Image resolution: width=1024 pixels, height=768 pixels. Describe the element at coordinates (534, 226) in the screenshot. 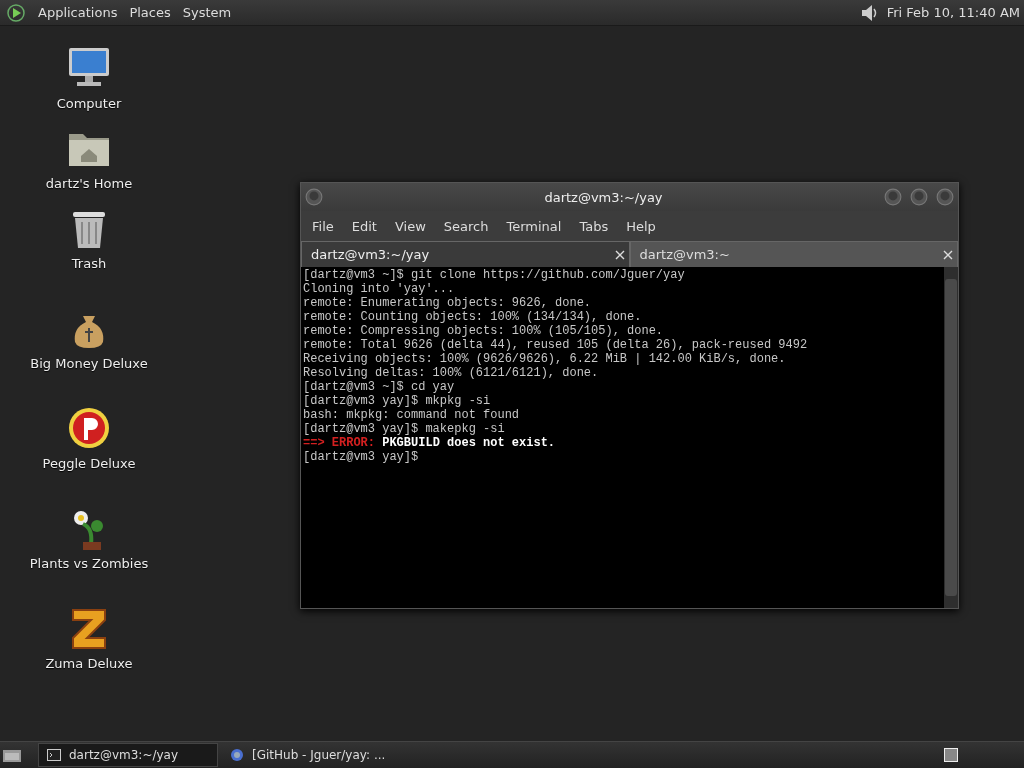

I see `menu-item: Terminal` at that location.